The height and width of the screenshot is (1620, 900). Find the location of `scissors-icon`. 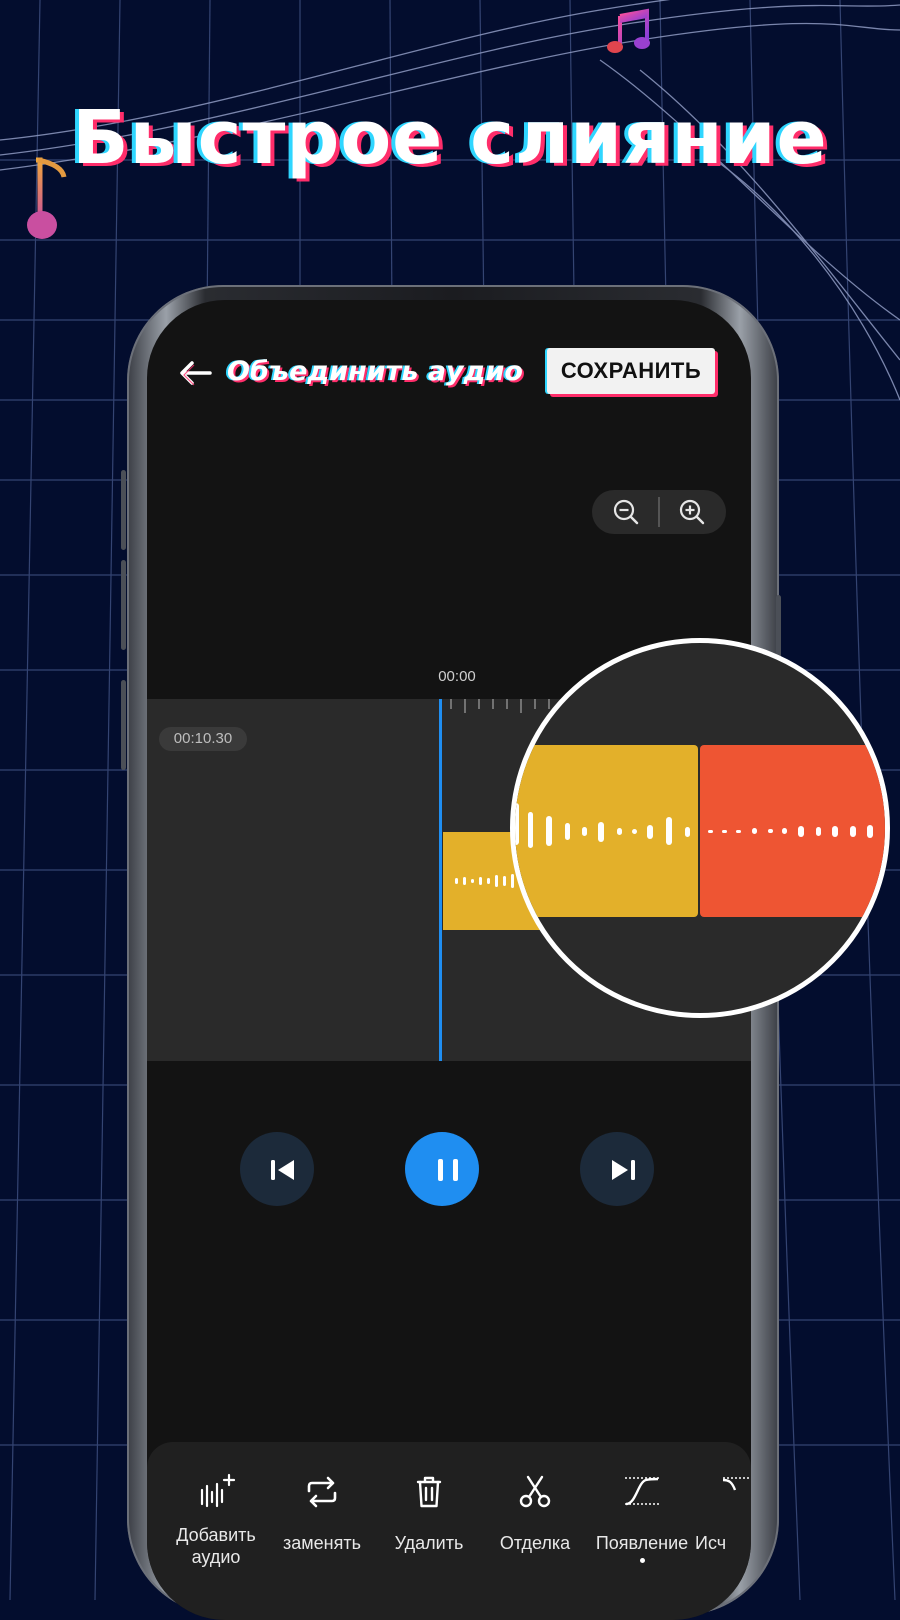

scissors-icon is located at coordinates (535, 1491).